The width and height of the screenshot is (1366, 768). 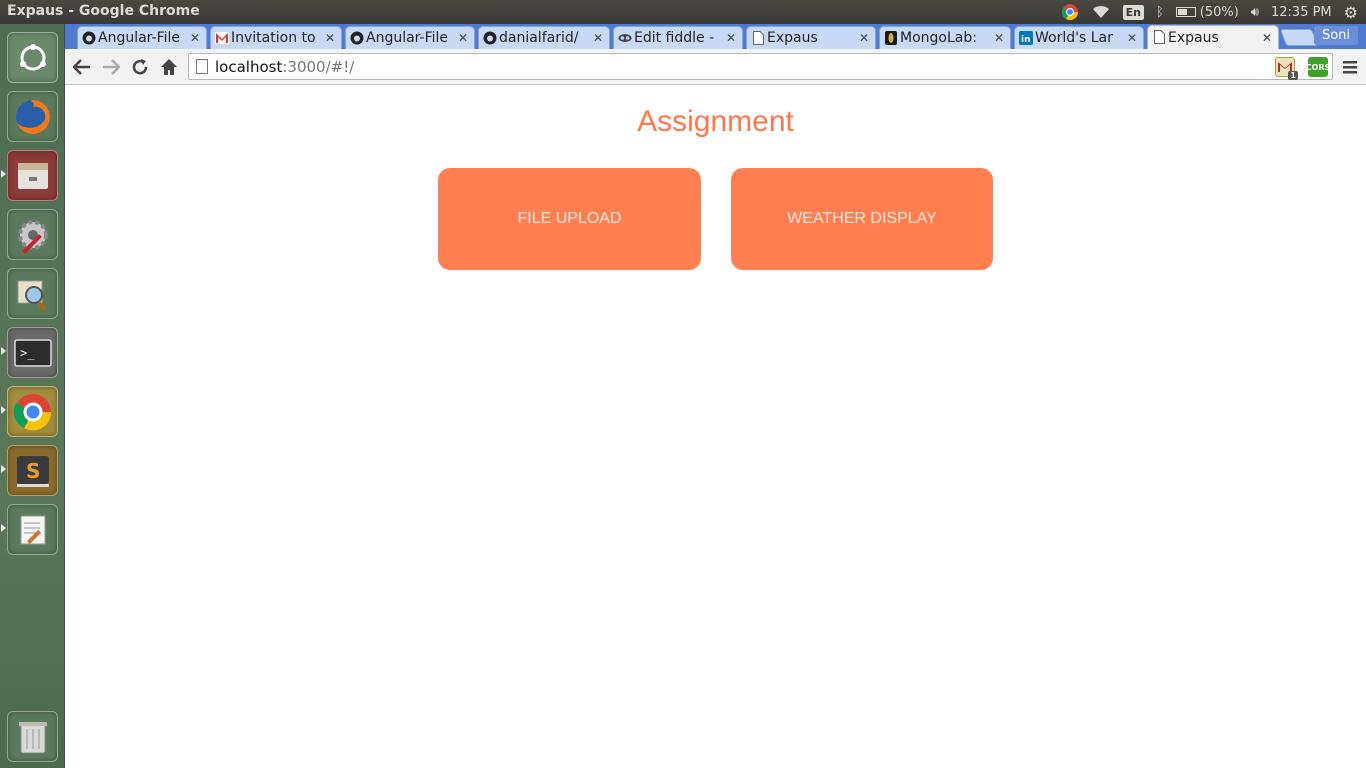 I want to click on text-editor-icon, so click(x=32, y=529).